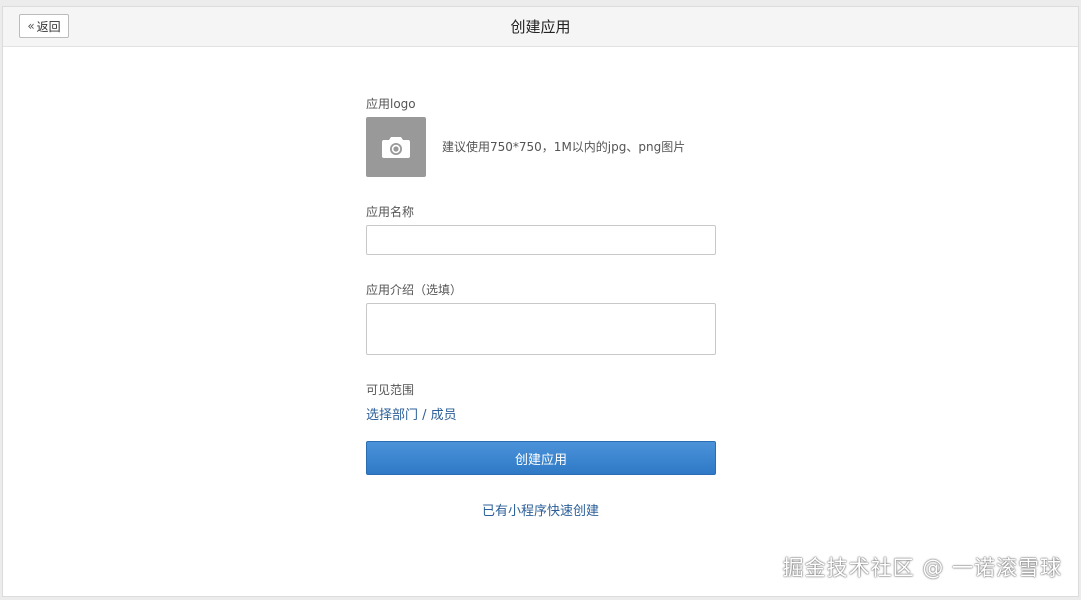  I want to click on create-app-button: 创建应用, so click(541, 458).